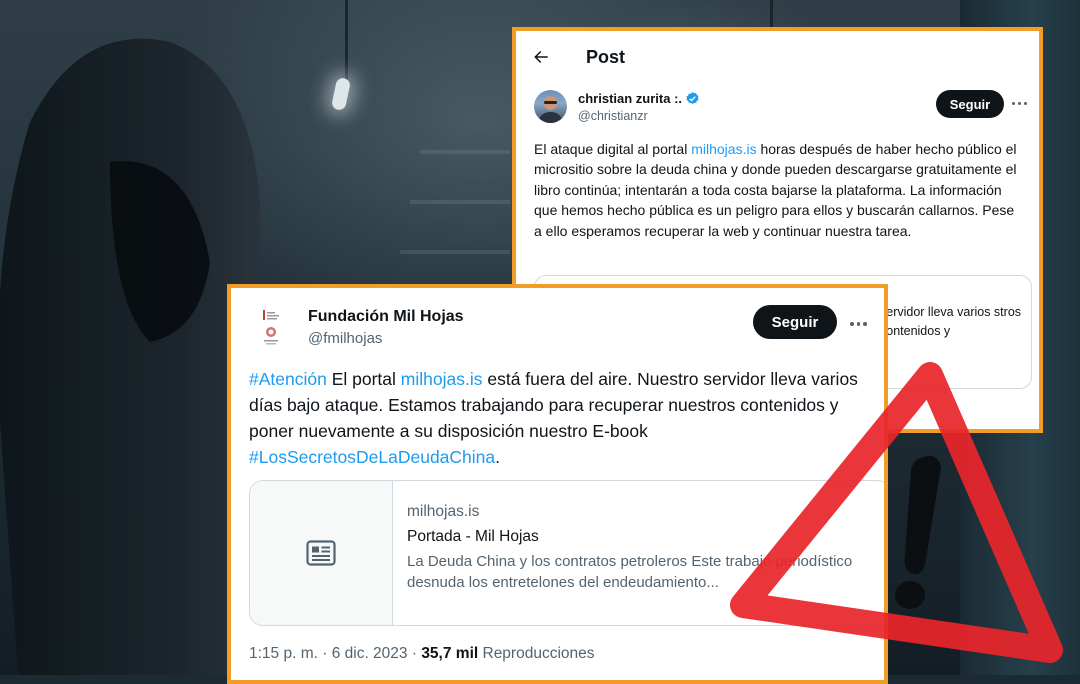  I want to click on verified-badge-icon, so click(692, 97).